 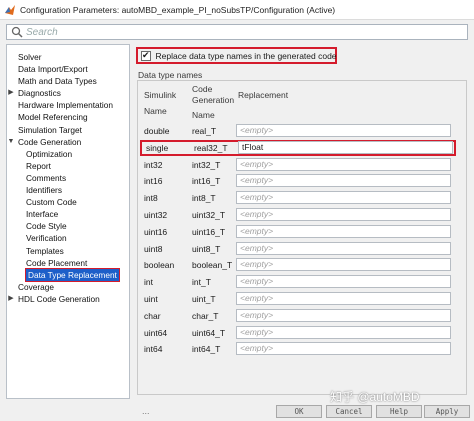 I want to click on tree-item-math-and-data-types: Math and Data Types, so click(x=68, y=81).